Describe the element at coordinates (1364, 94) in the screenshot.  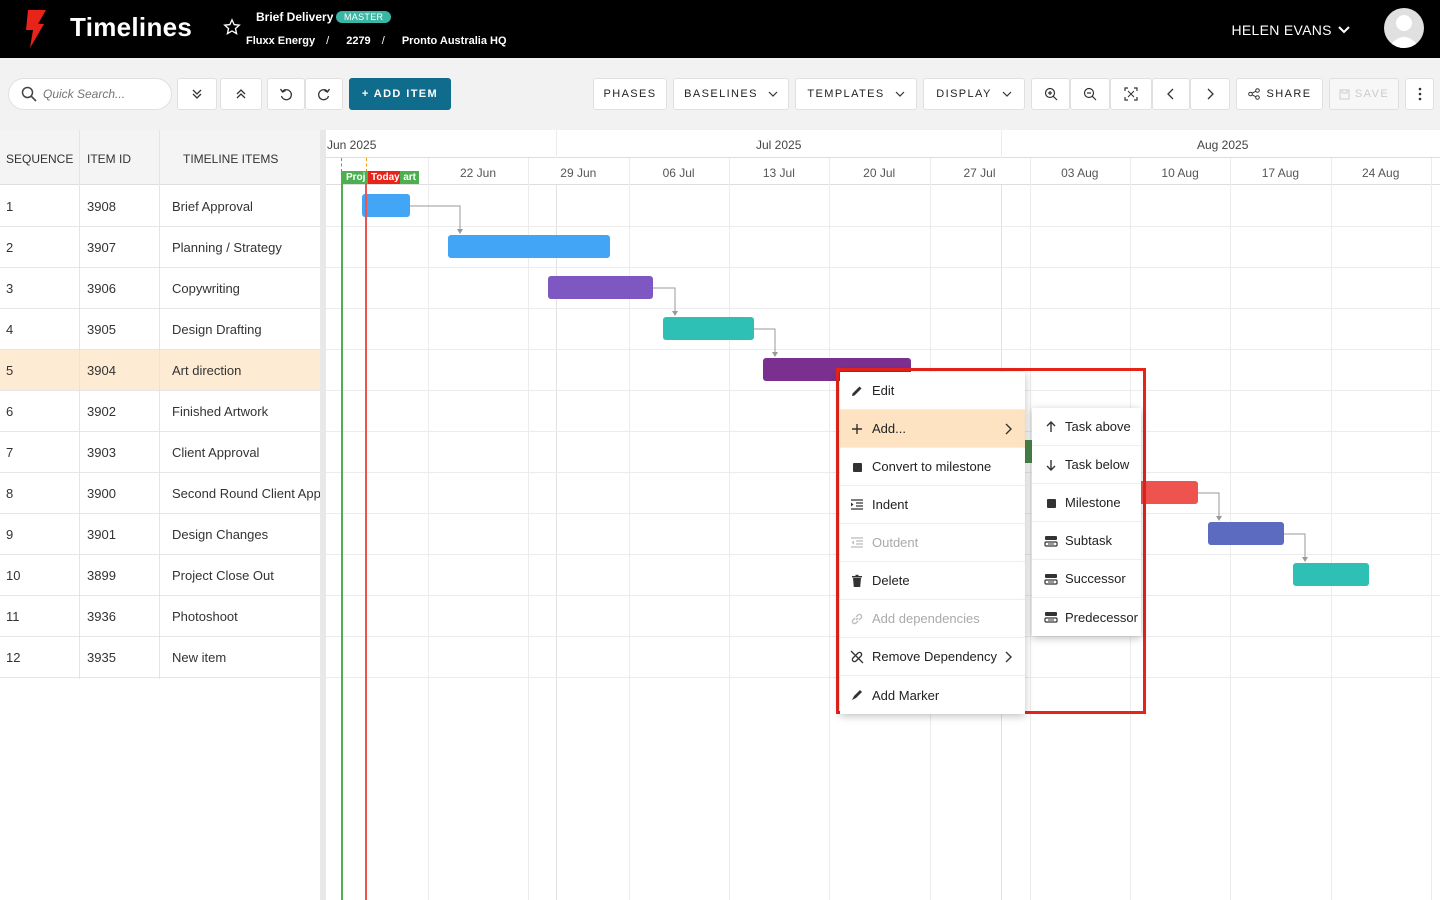
I see `save-button: SAVE` at that location.